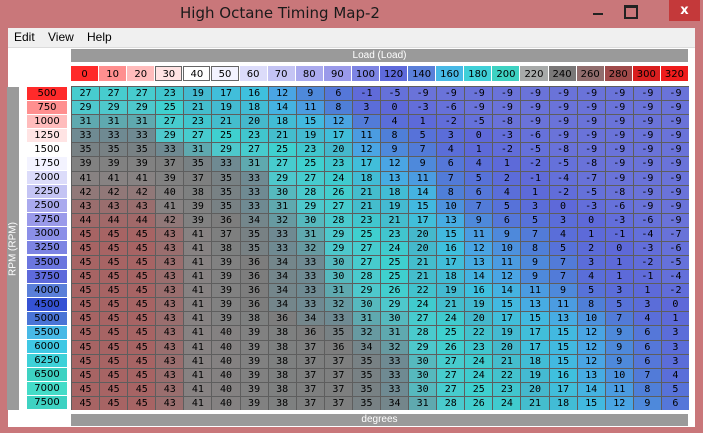 This screenshot has width=703, height=433. Describe the element at coordinates (507, 136) in the screenshot. I see `timing-cell: -3` at that location.